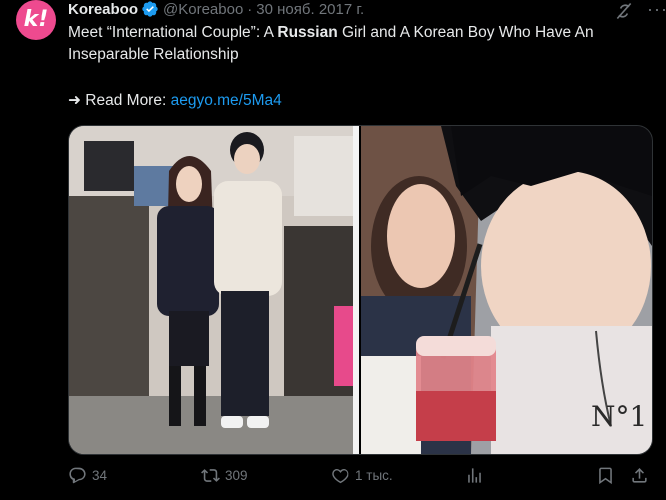 The height and width of the screenshot is (500, 666). What do you see at coordinates (619, 416) in the screenshot?
I see `svg-text: N°1` at bounding box center [619, 416].